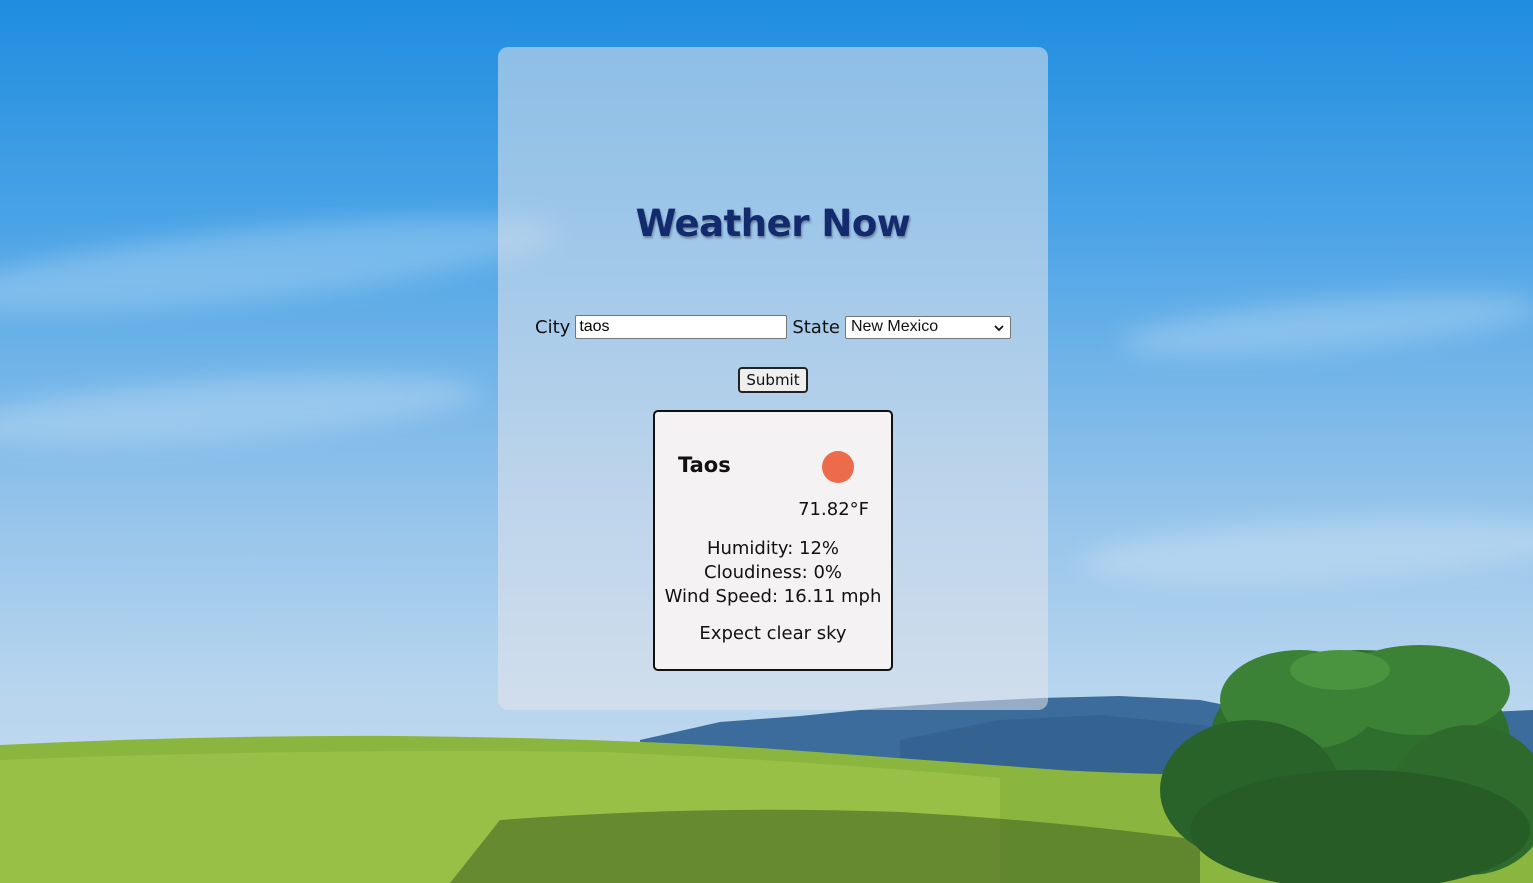 The width and height of the screenshot is (1533, 883). Describe the element at coordinates (894, 326) in the screenshot. I see `state-selected-value: New Mexico` at that location.